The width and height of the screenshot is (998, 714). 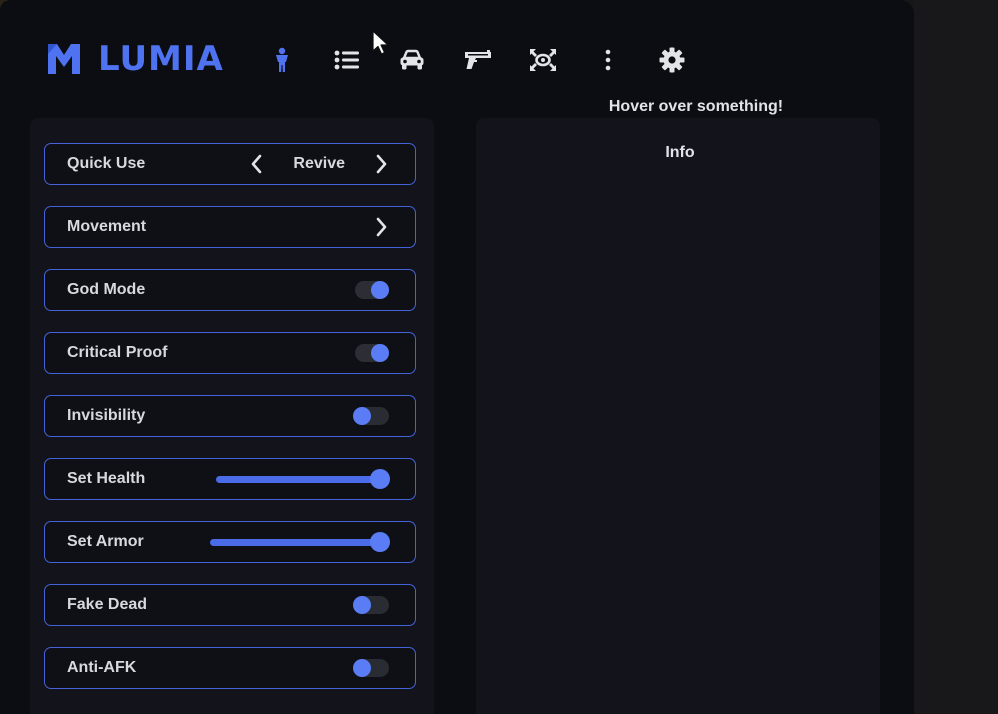 I want to click on car-icon, so click(x=412, y=59).